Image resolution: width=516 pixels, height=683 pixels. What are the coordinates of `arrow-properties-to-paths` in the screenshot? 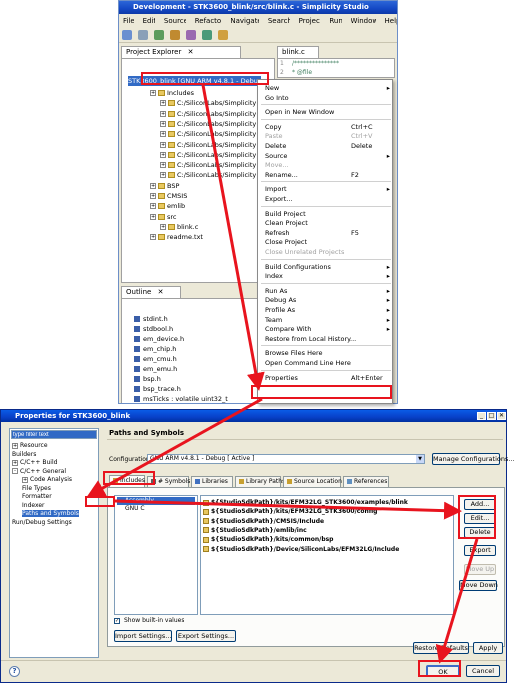 It's located at (174, 447).